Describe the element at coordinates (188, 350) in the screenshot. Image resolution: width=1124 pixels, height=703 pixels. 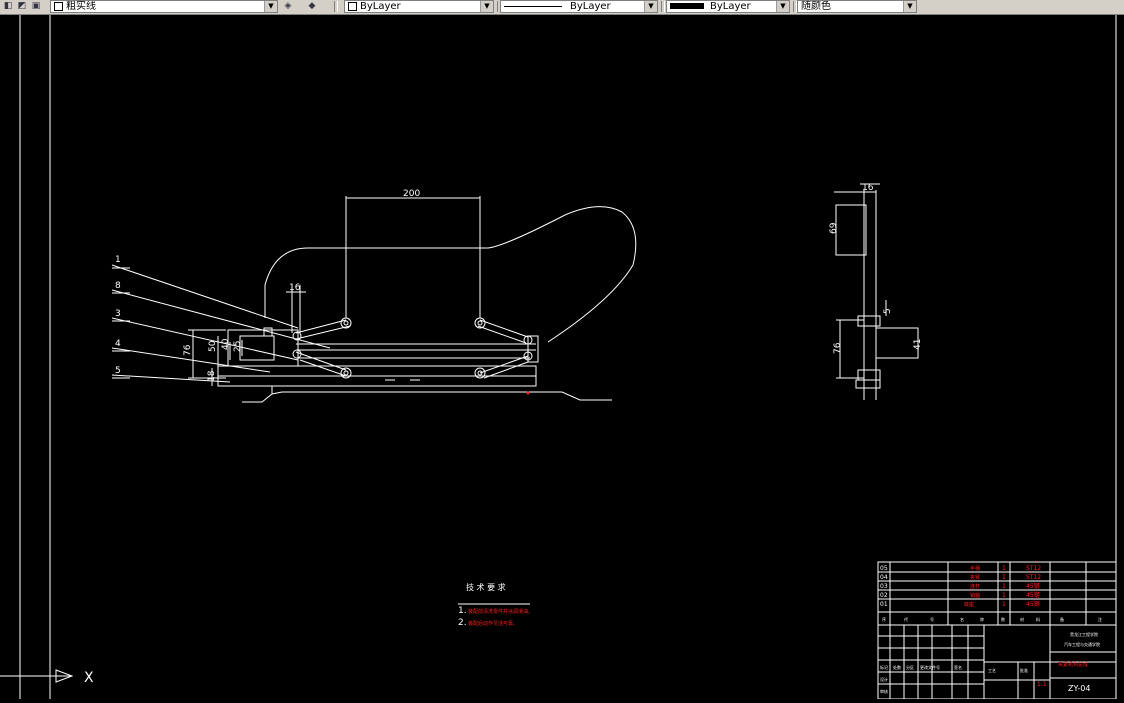
I see `dim-overall-height: 76` at that location.